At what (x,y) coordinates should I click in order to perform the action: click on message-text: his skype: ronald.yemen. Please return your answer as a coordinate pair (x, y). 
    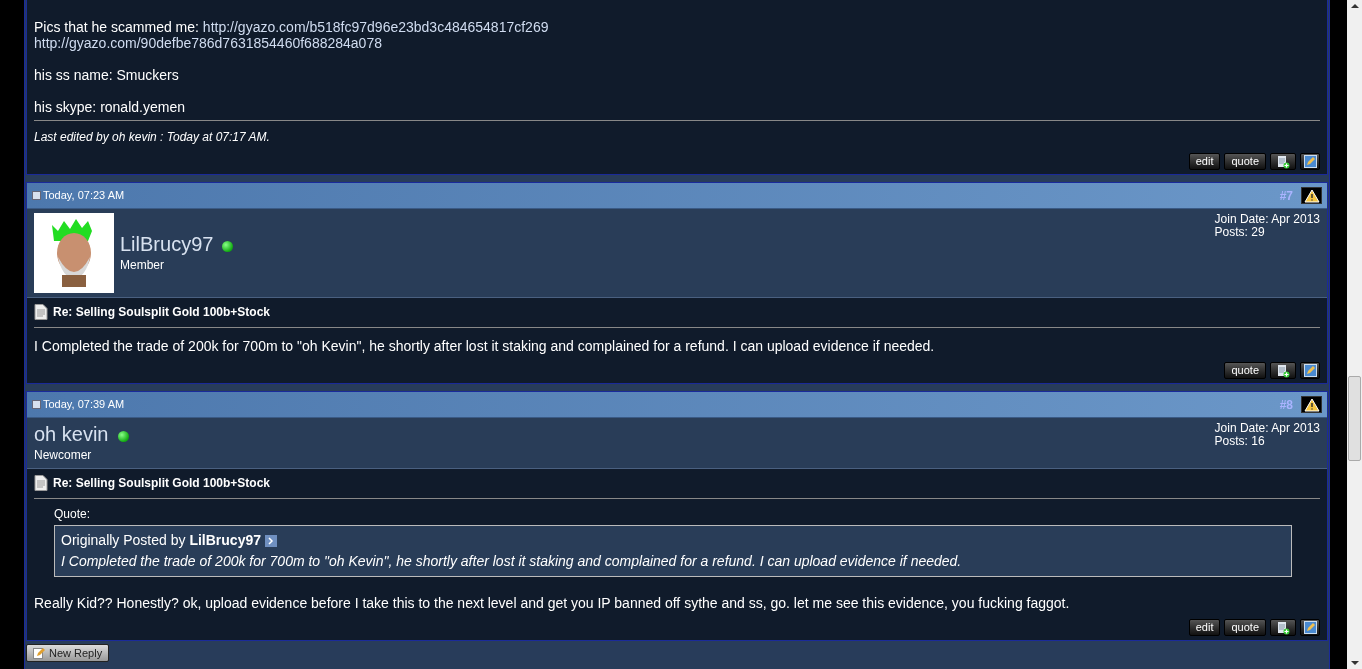
    Looking at the image, I should click on (109, 107).